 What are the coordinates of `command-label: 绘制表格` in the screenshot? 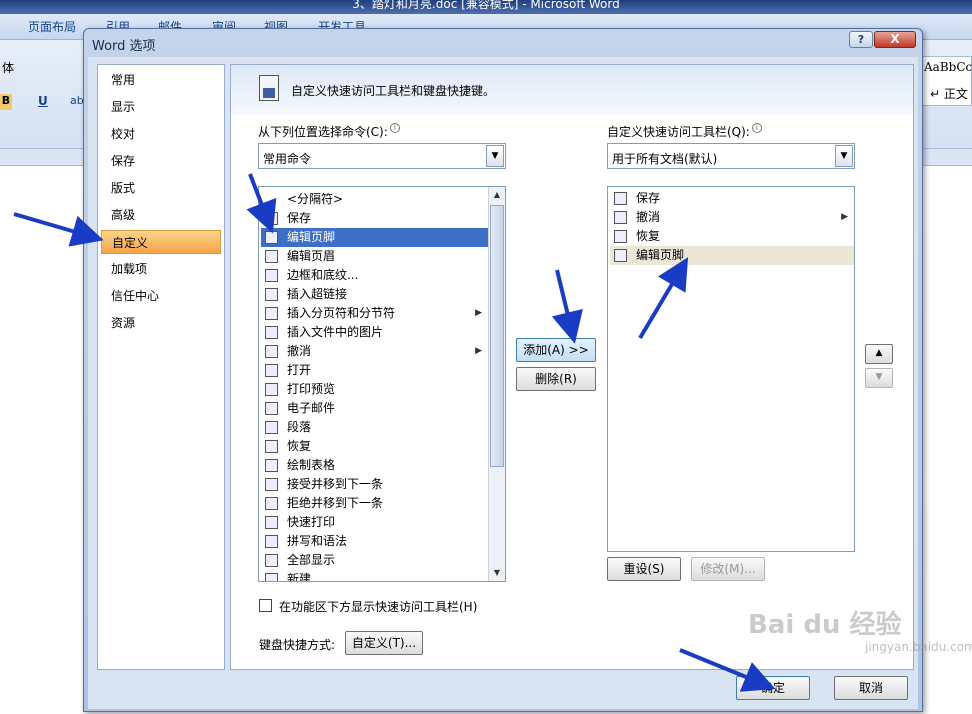 It's located at (311, 465).